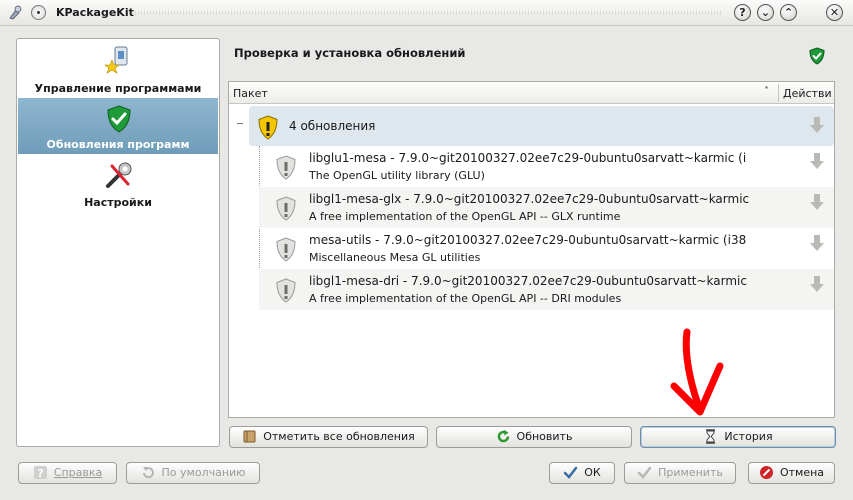  I want to click on titlebar-decoration, so click(427, 13).